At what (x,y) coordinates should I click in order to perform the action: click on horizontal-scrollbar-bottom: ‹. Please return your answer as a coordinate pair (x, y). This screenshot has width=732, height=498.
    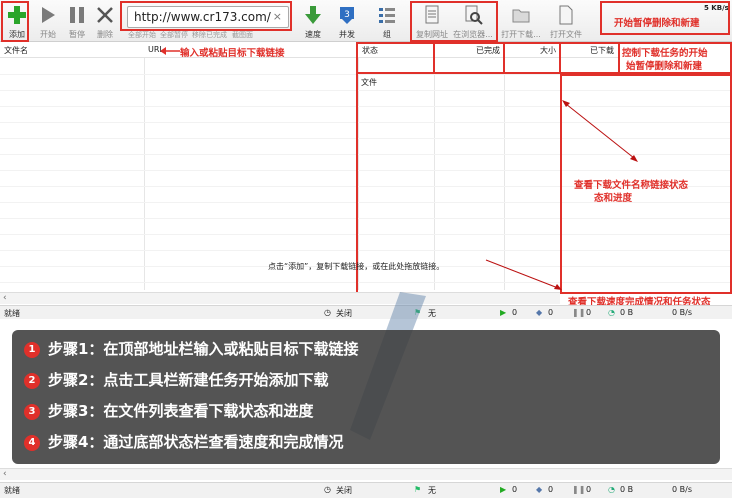
    Looking at the image, I should click on (366, 474).